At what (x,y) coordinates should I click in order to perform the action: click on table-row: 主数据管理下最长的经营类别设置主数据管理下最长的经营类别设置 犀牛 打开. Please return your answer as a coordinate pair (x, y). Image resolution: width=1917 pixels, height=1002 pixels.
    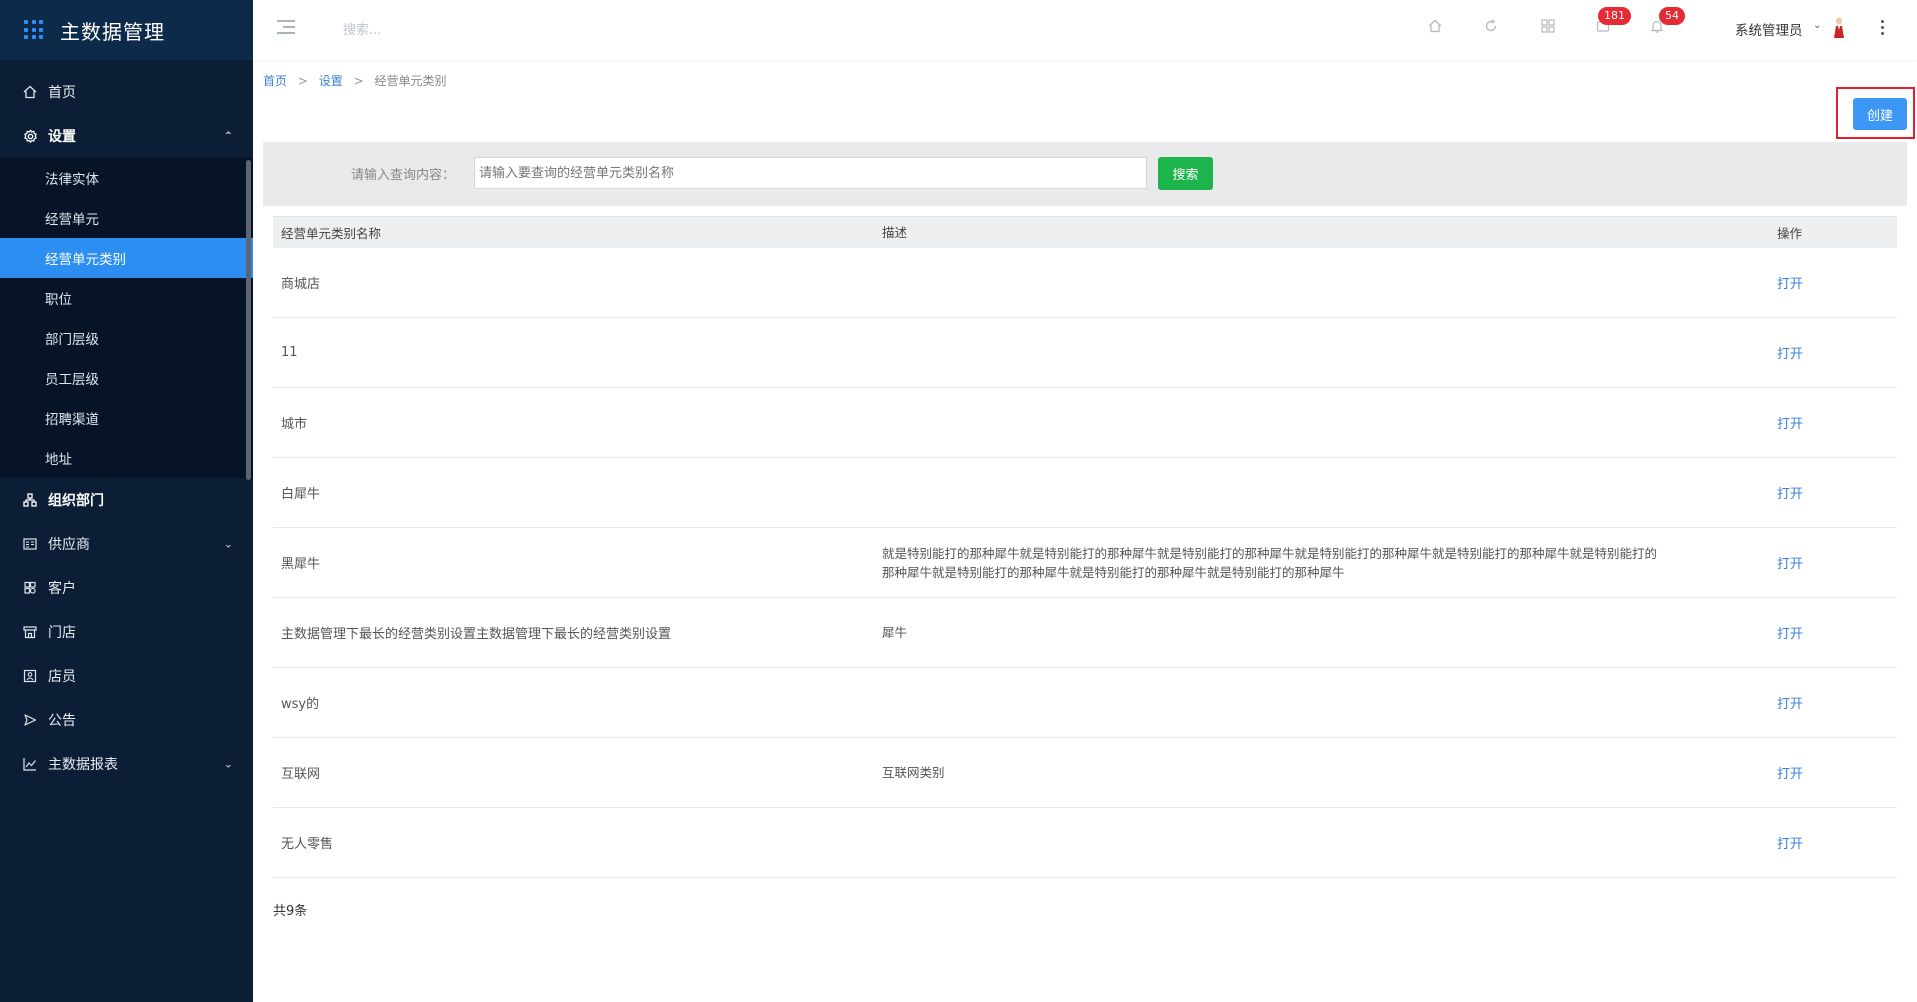
    Looking at the image, I should click on (1085, 633).